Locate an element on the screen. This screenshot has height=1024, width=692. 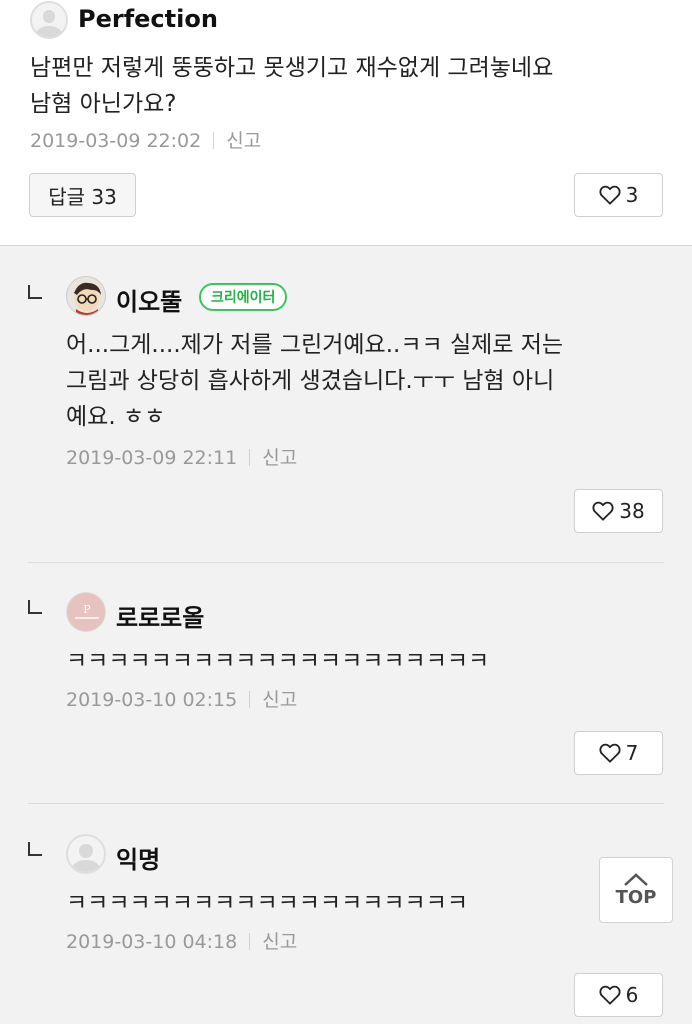
like-count: 6 is located at coordinates (632, 995).